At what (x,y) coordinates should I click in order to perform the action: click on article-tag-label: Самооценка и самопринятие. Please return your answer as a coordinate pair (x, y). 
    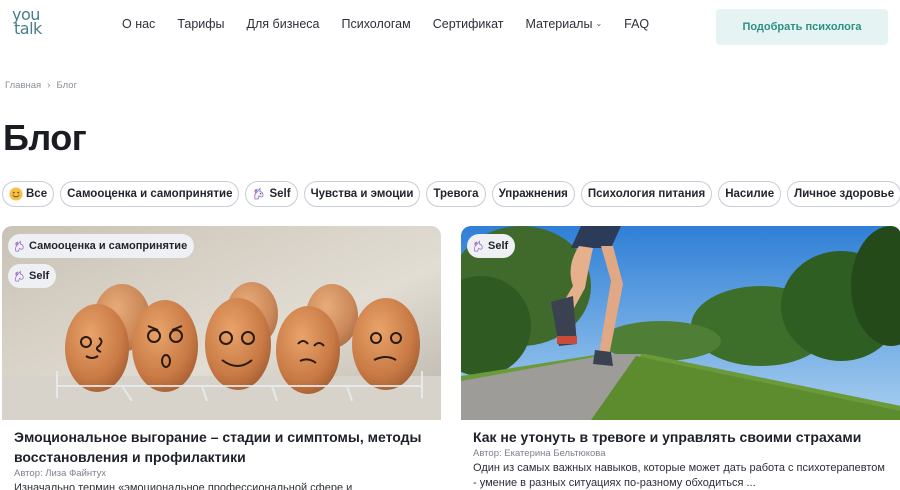
    Looking at the image, I should click on (108, 246).